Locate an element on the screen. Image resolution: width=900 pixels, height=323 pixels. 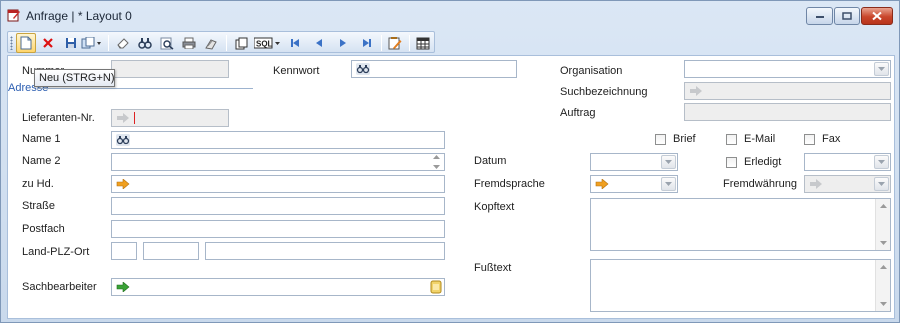
maximize-icon is located at coordinates (847, 16).